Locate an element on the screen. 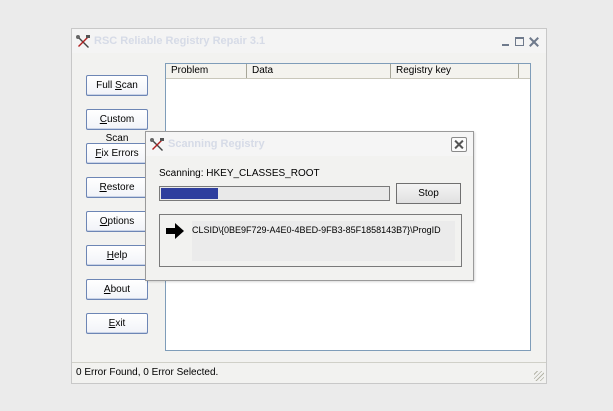 The height and width of the screenshot is (411, 613). scan-progress-bar is located at coordinates (274, 193).